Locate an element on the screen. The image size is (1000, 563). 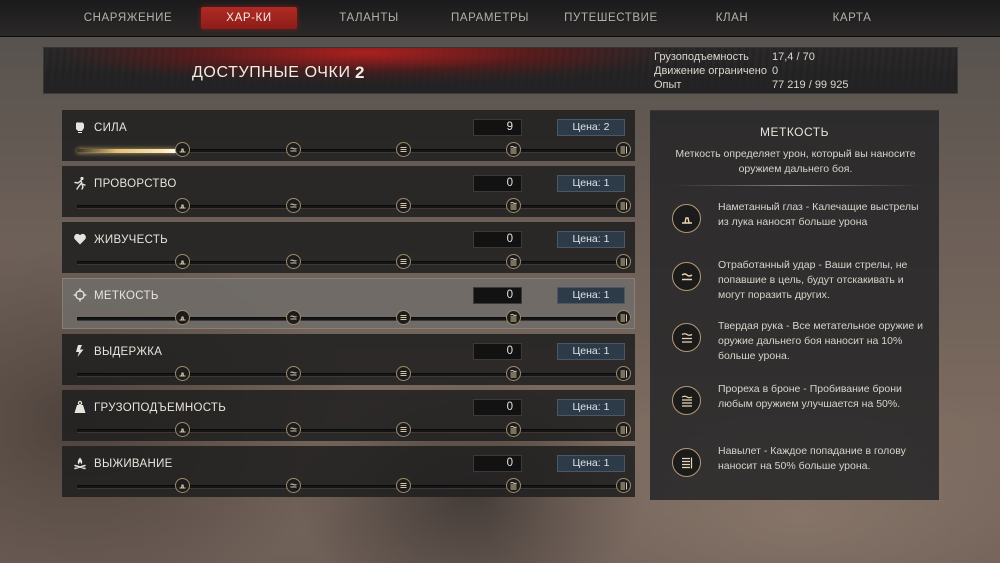
attribute-progress-fill is located at coordinates (127, 151).